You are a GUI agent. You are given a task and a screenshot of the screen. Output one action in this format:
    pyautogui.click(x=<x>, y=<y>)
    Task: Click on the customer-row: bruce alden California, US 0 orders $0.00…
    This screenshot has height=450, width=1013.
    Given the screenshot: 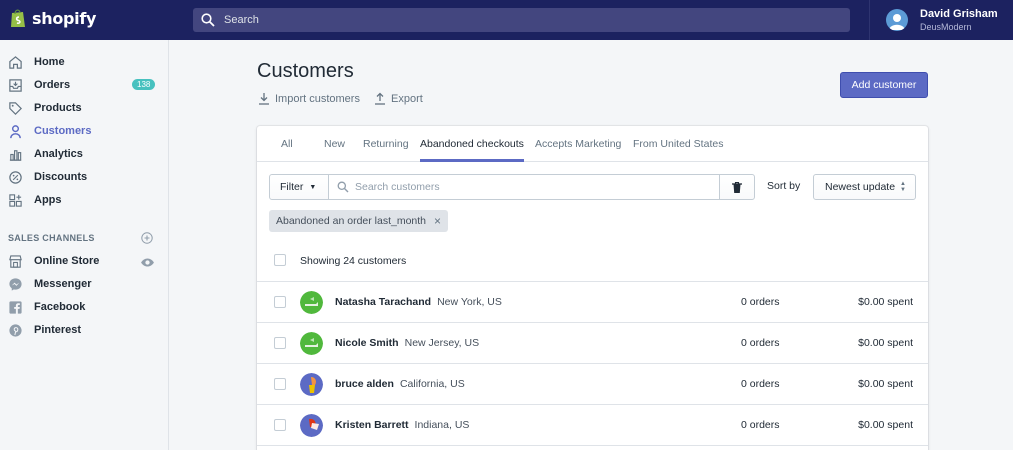 What is the action you would take?
    pyautogui.click(x=592, y=384)
    